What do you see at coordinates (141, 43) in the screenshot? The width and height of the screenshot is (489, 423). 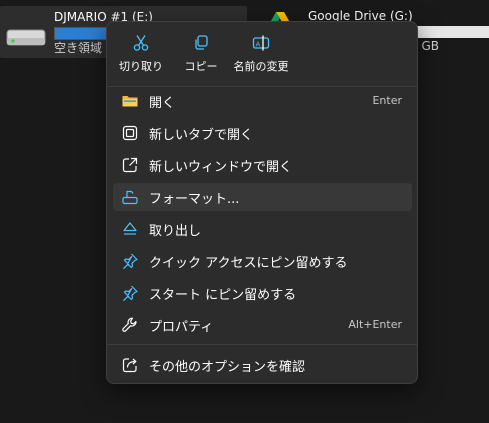 I see `scissors-icon` at bounding box center [141, 43].